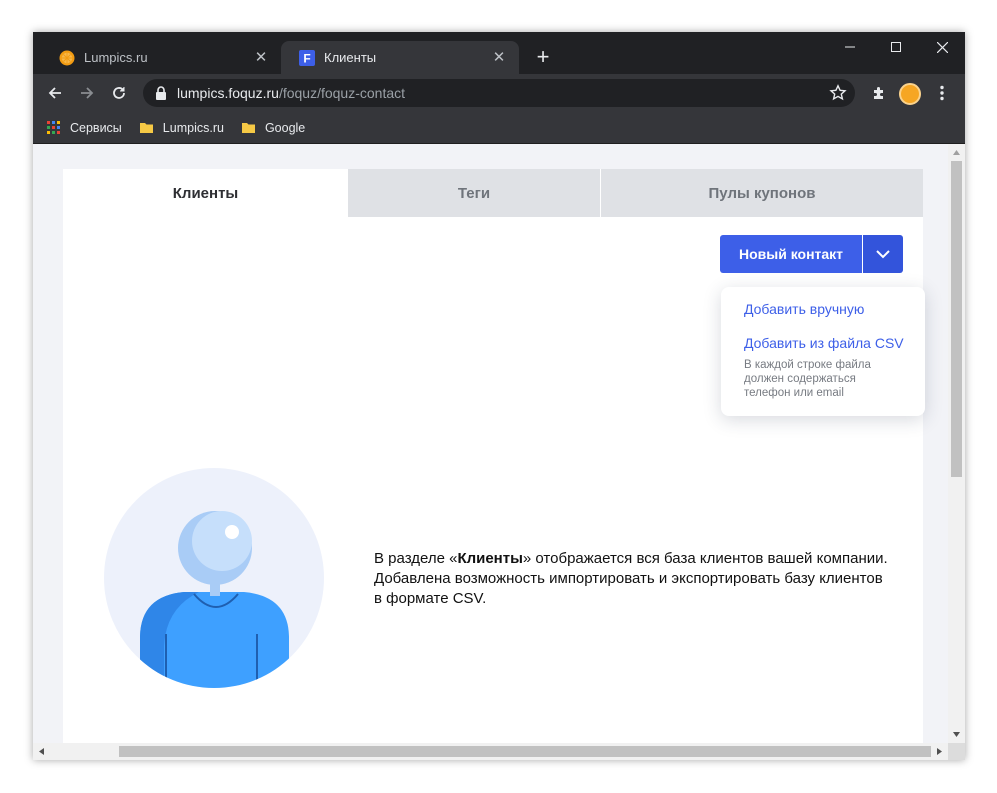 Image resolution: width=997 pixels, height=793 pixels. I want to click on chevron-down-icon, so click(883, 253).